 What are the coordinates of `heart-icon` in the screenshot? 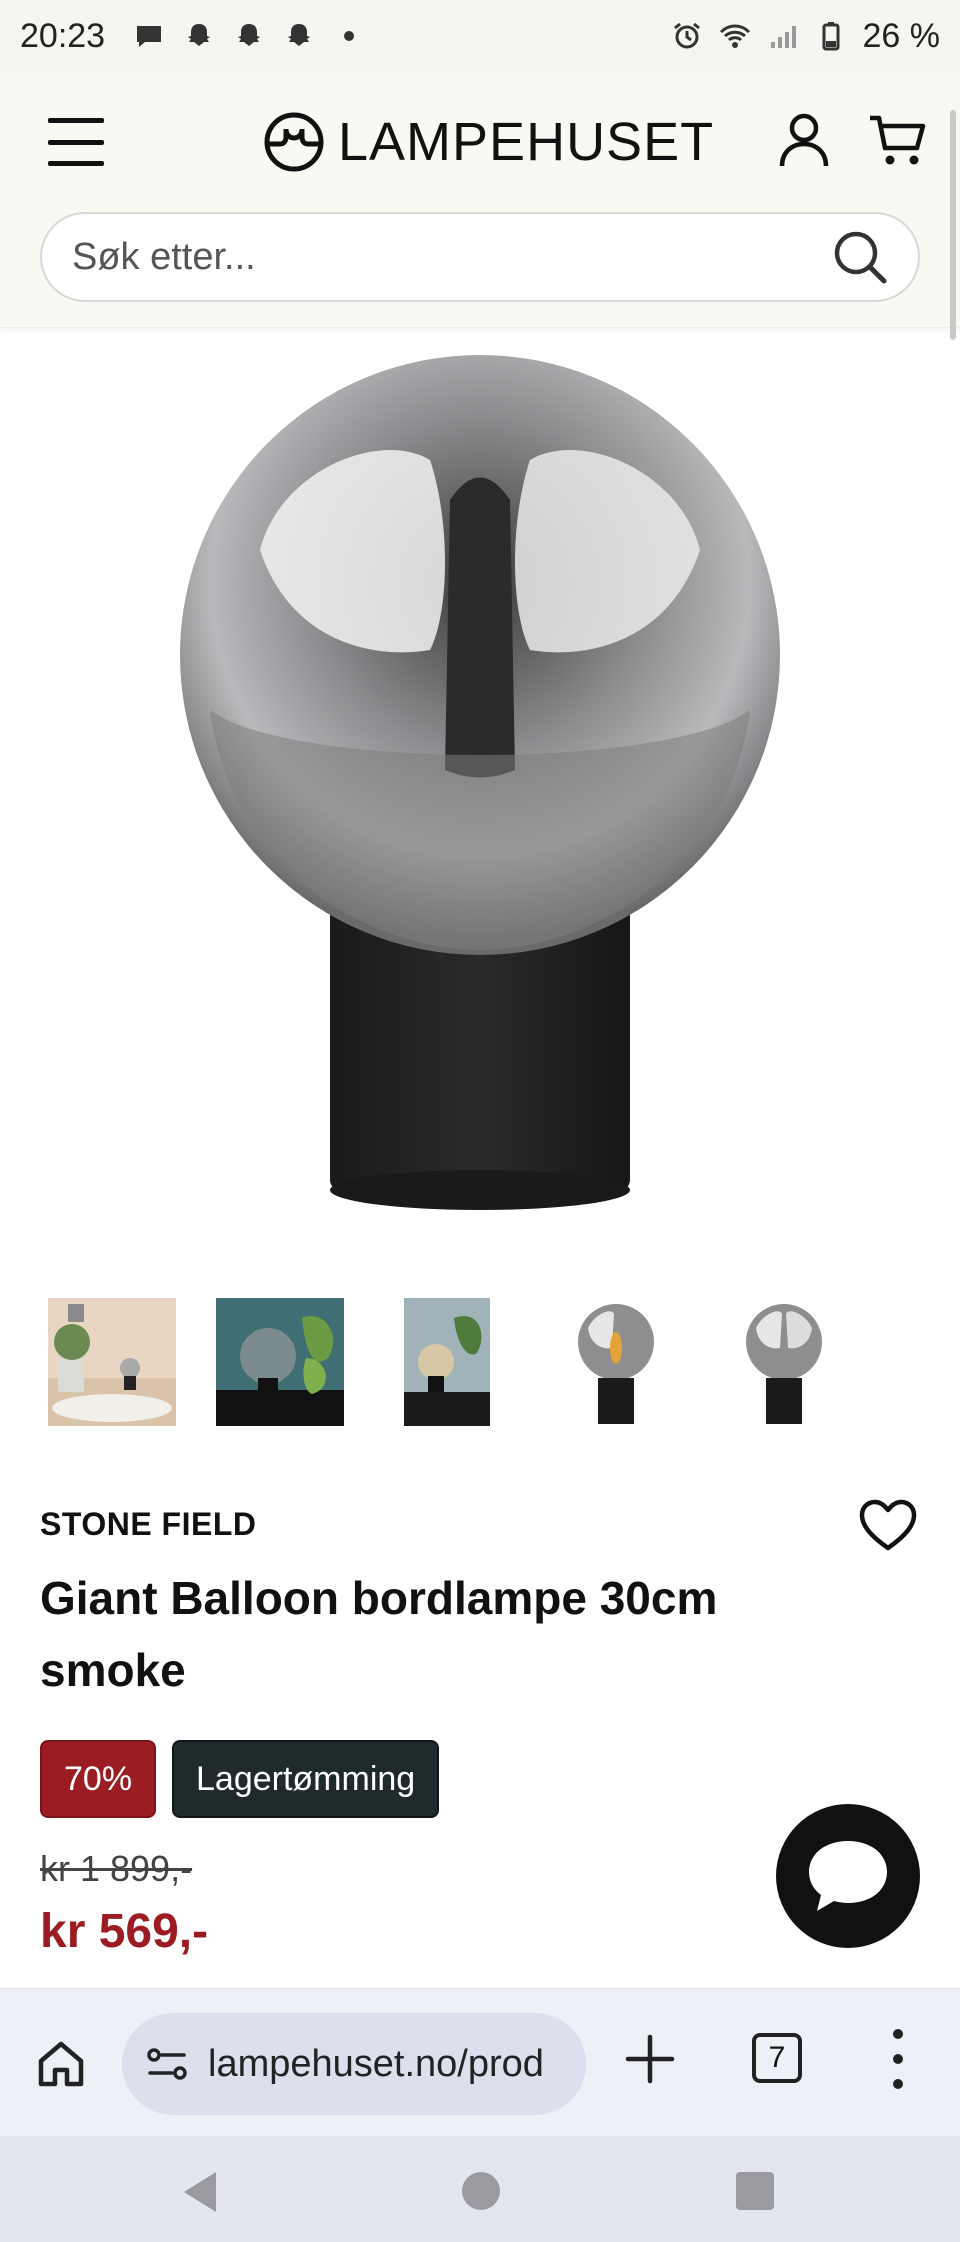 It's located at (888, 1526).